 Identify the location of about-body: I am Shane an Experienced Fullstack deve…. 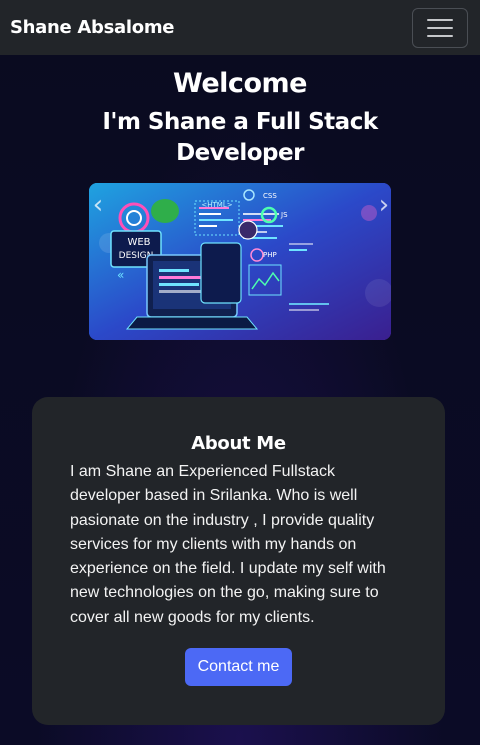
(228, 544).